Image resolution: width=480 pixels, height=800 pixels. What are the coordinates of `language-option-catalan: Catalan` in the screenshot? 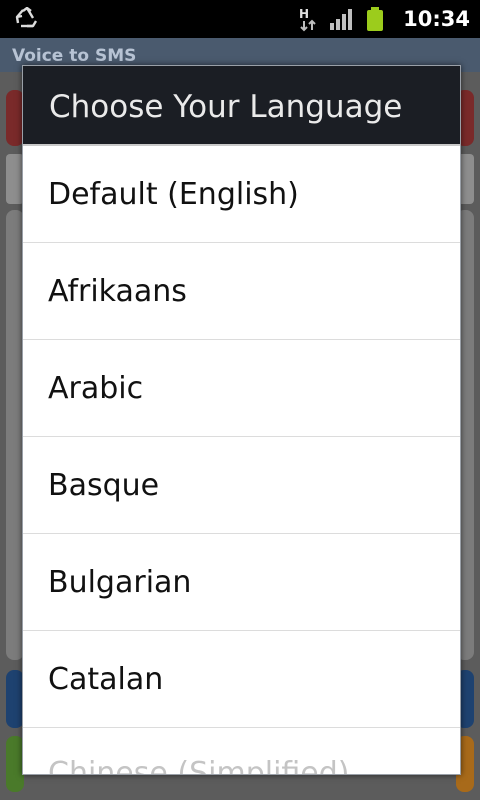 It's located at (241, 679).